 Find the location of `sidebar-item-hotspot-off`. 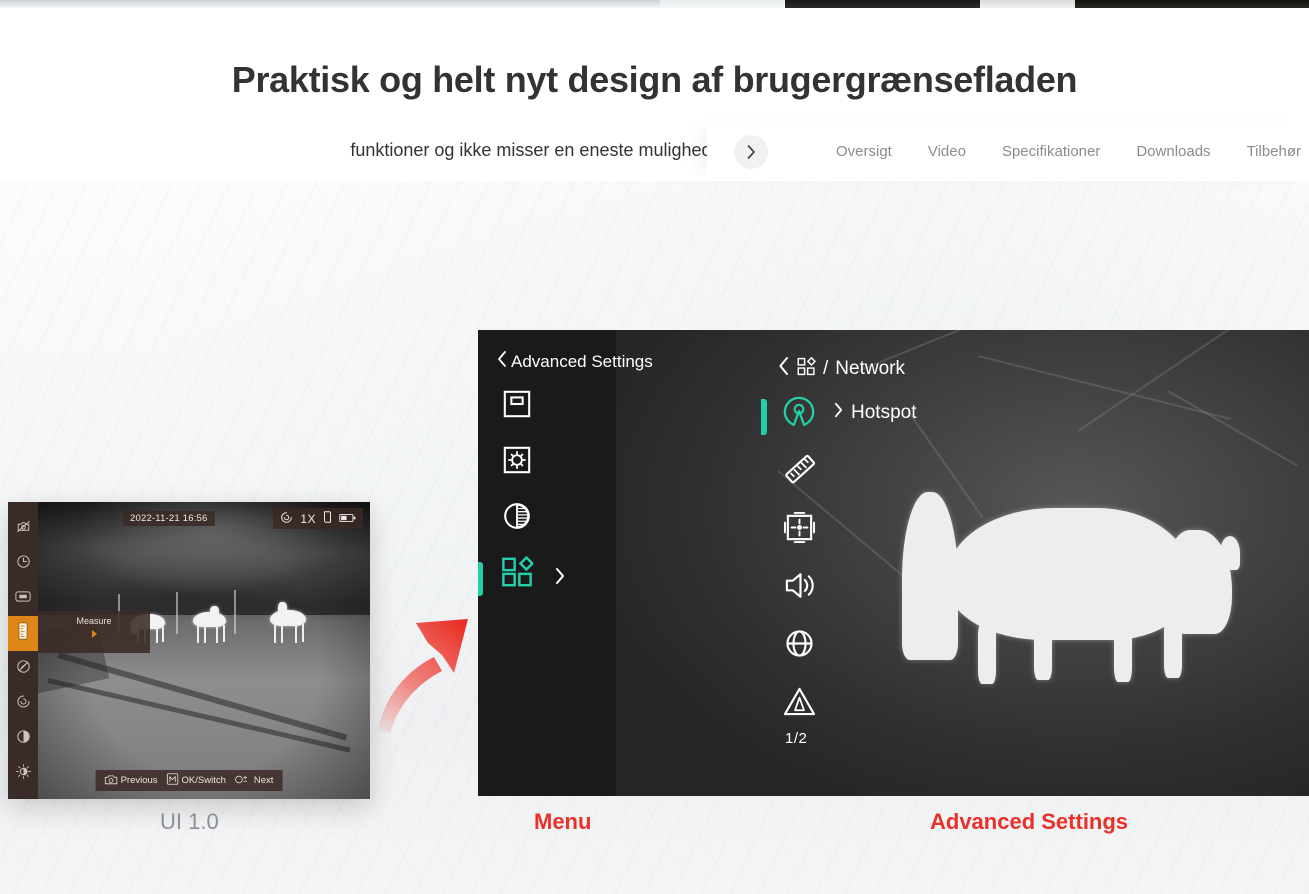

sidebar-item-hotspot-off is located at coordinates (23, 668).